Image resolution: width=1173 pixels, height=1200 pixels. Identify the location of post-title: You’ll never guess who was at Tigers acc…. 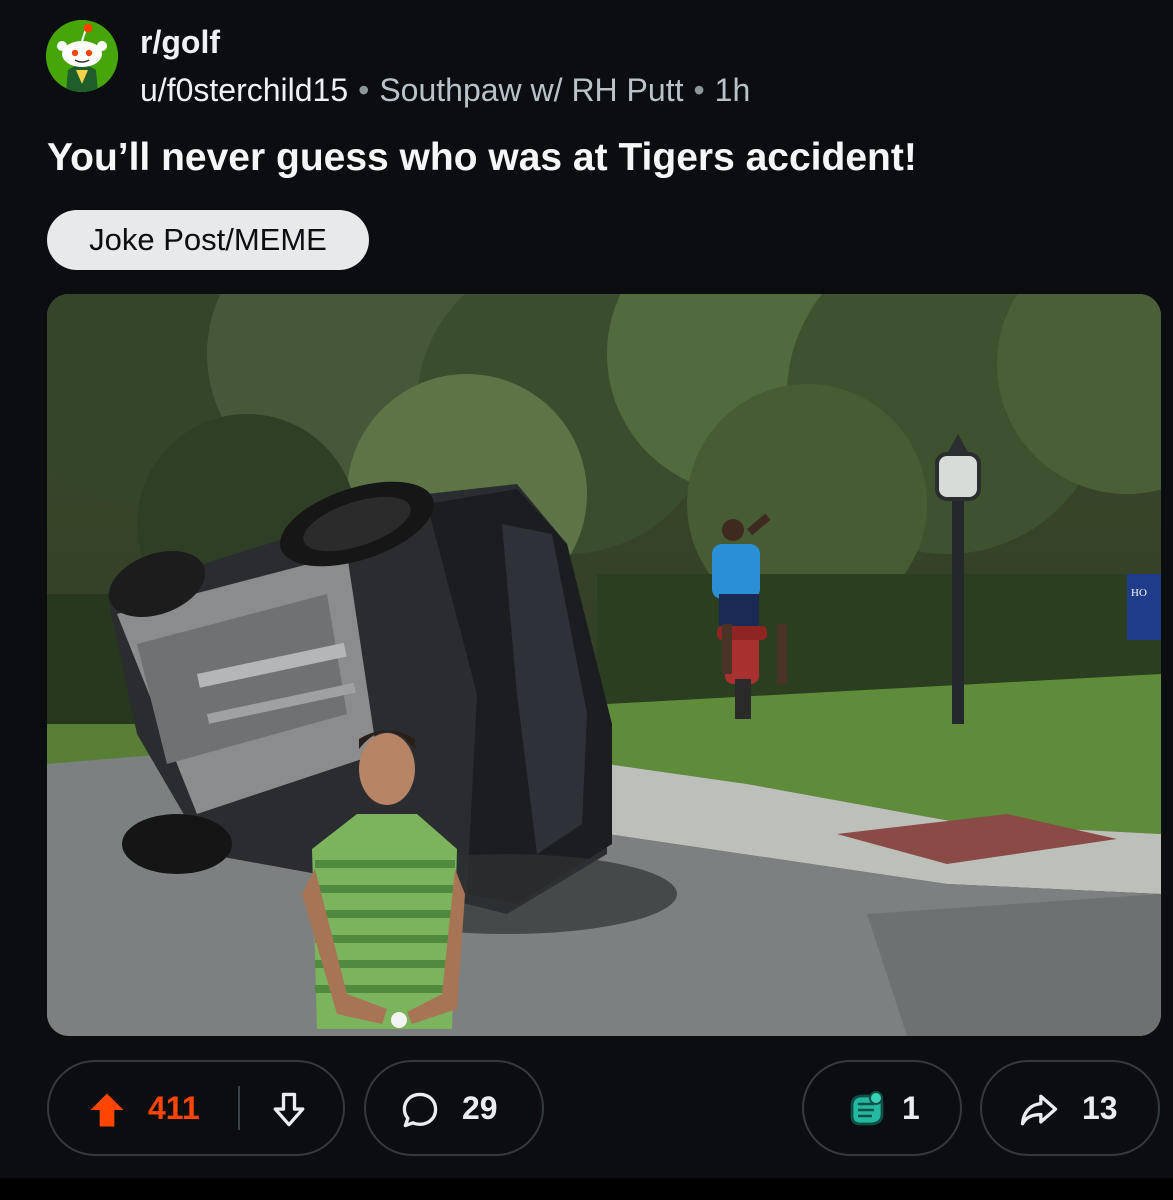
(482, 158).